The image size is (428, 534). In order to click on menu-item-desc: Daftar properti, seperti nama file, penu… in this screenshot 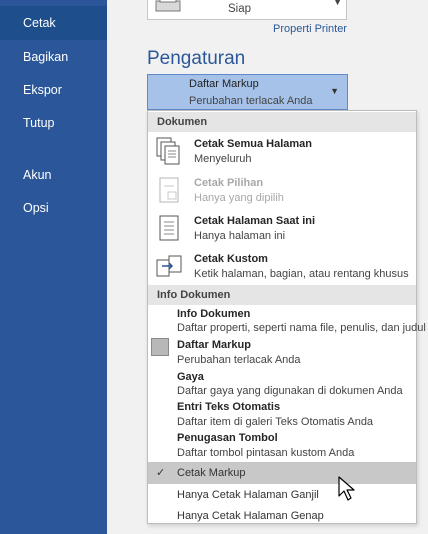, I will do `click(301, 328)`.